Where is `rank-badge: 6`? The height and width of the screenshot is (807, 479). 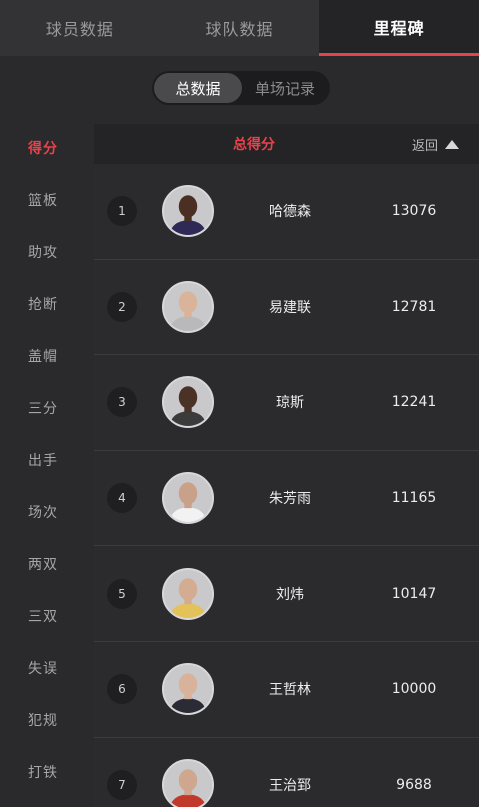
rank-badge: 6 is located at coordinates (122, 689).